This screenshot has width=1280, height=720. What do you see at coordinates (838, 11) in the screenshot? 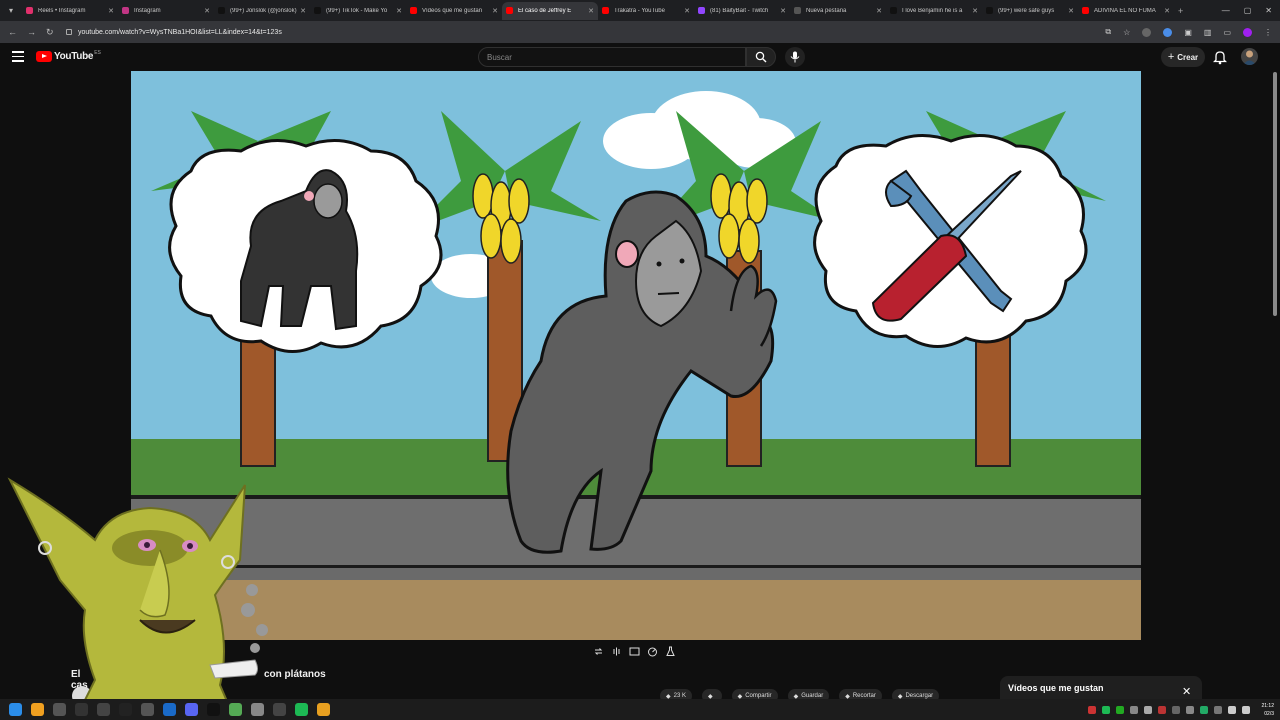
I see `browser-tab: Nueva pestaña ✕` at bounding box center [838, 11].